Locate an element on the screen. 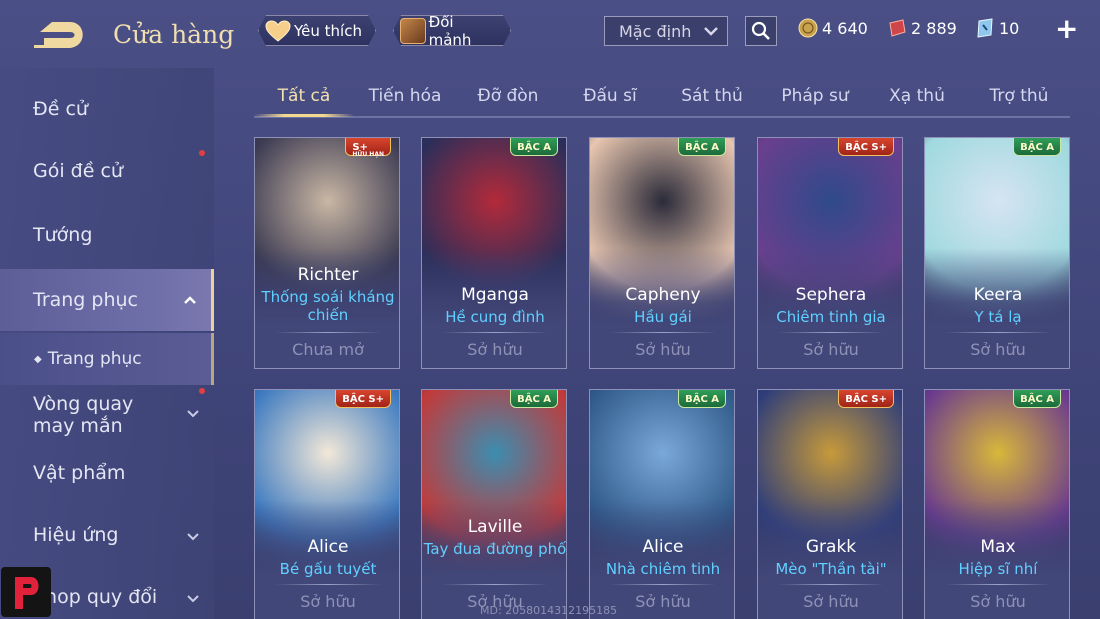 The height and width of the screenshot is (619, 1100). hero-name: Laville is located at coordinates (495, 527).